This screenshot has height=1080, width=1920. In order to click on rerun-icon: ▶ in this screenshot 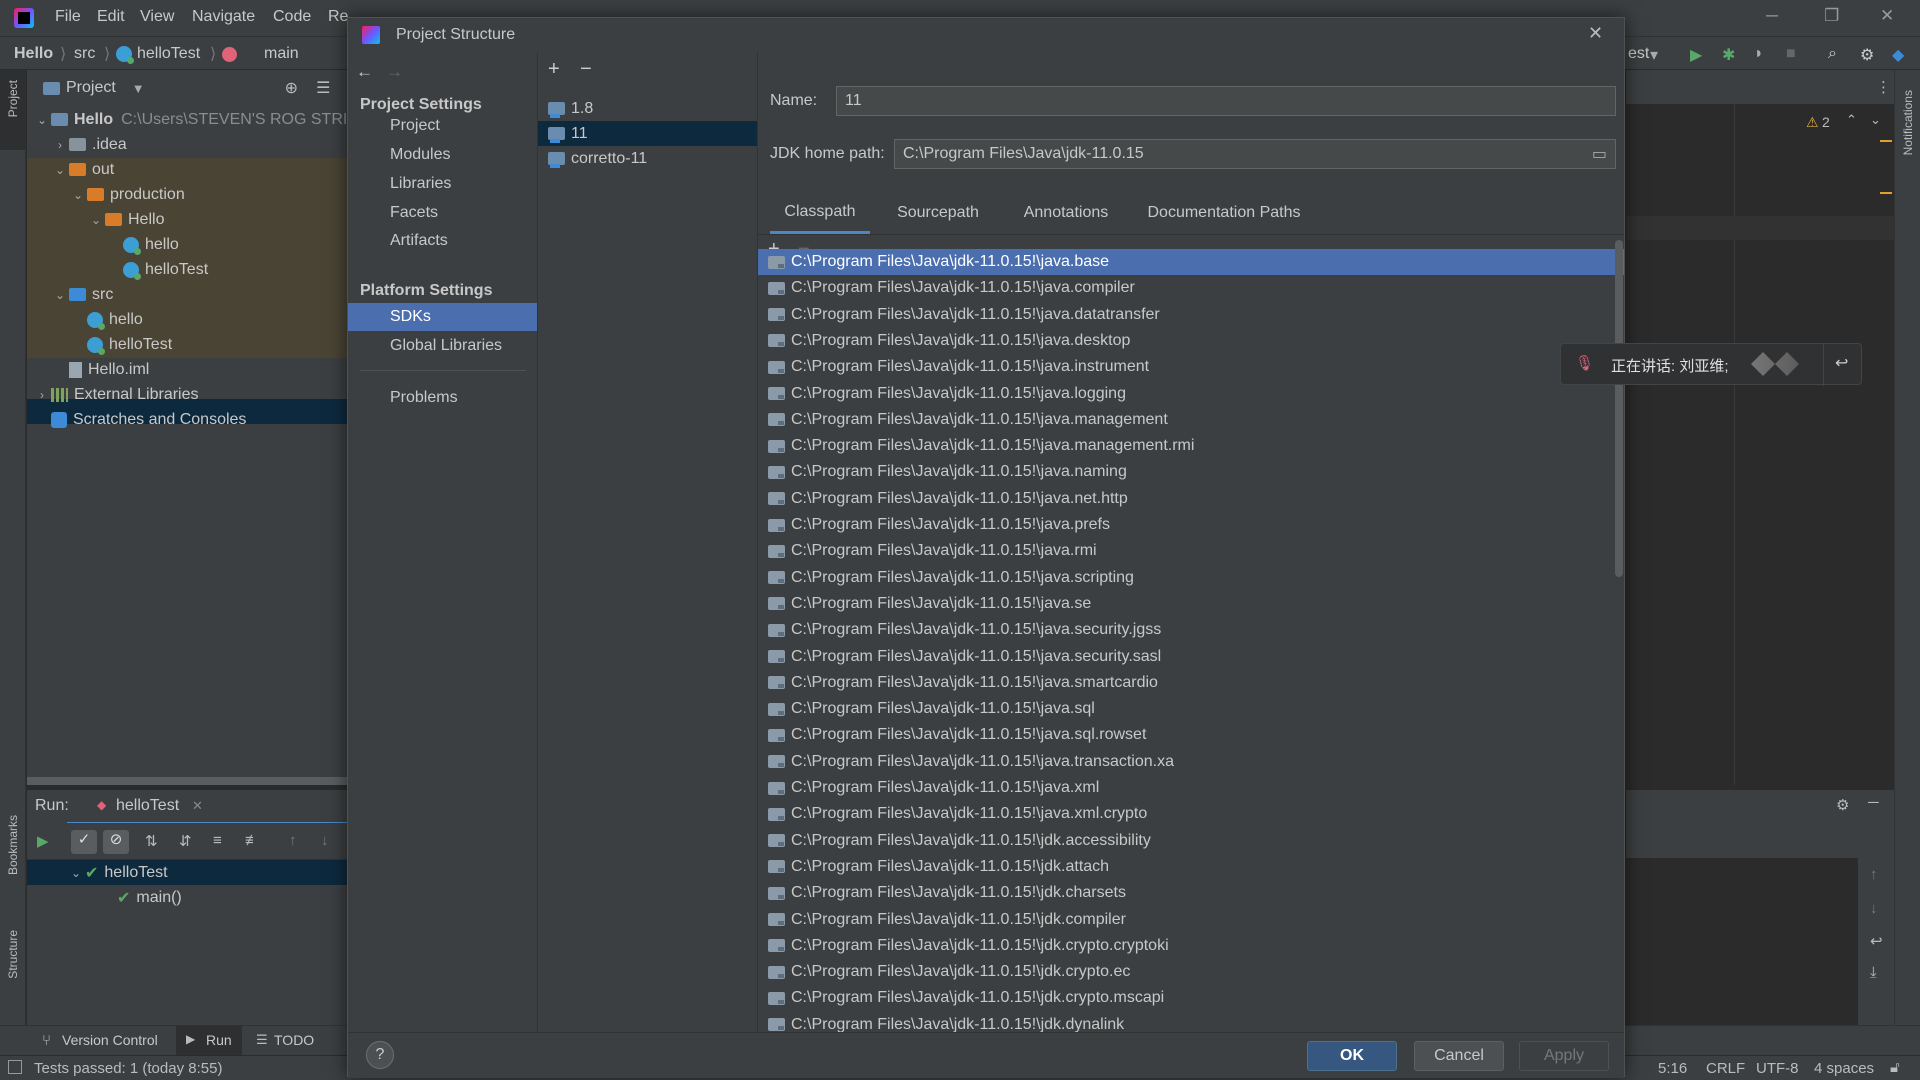, I will do `click(43, 841)`.